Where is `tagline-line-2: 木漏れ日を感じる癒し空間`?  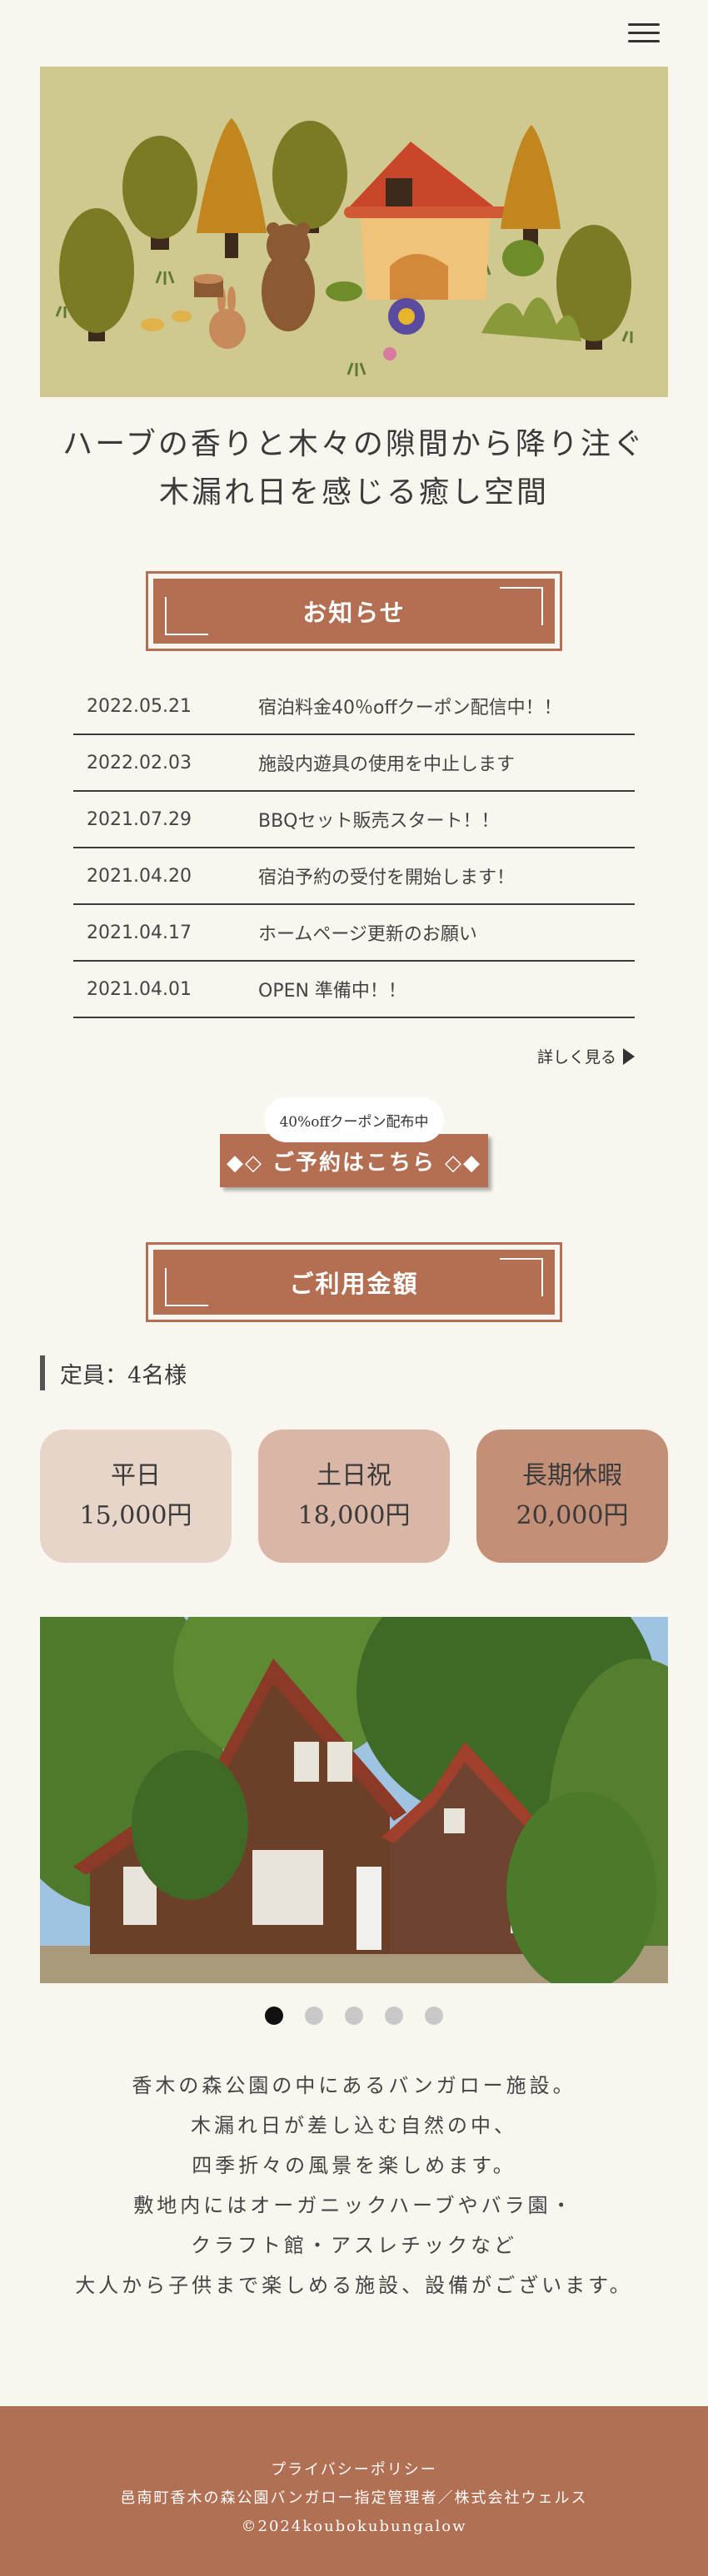 tagline-line-2: 木漏れ日を感じる癒し空間 is located at coordinates (353, 492).